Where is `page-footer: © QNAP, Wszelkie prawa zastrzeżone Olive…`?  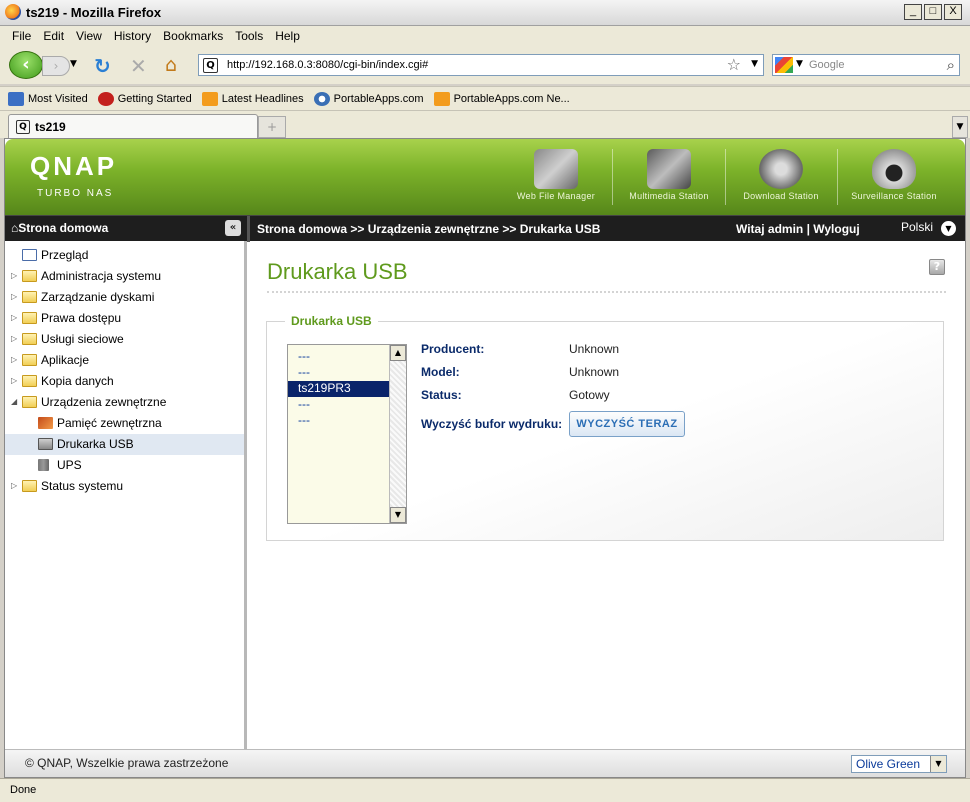 page-footer: © QNAP, Wszelkie prawa zastrzeżone Olive… is located at coordinates (485, 763).